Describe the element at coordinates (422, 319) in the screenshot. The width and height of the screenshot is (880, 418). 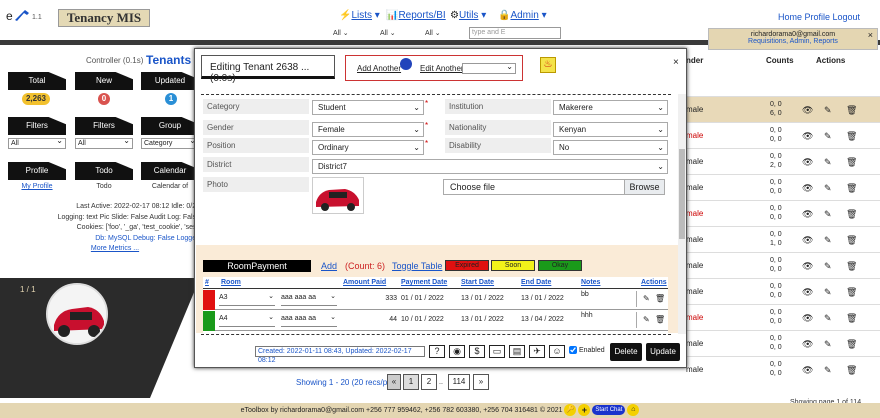
I see `payment-date-input: 10 / 01 / 2022` at that location.